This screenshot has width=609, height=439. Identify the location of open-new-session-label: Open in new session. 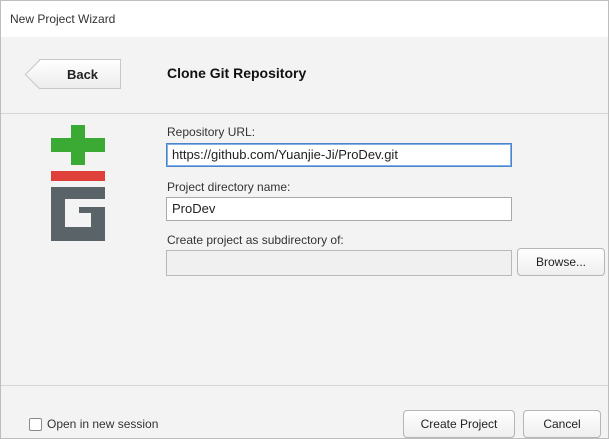
(103, 424).